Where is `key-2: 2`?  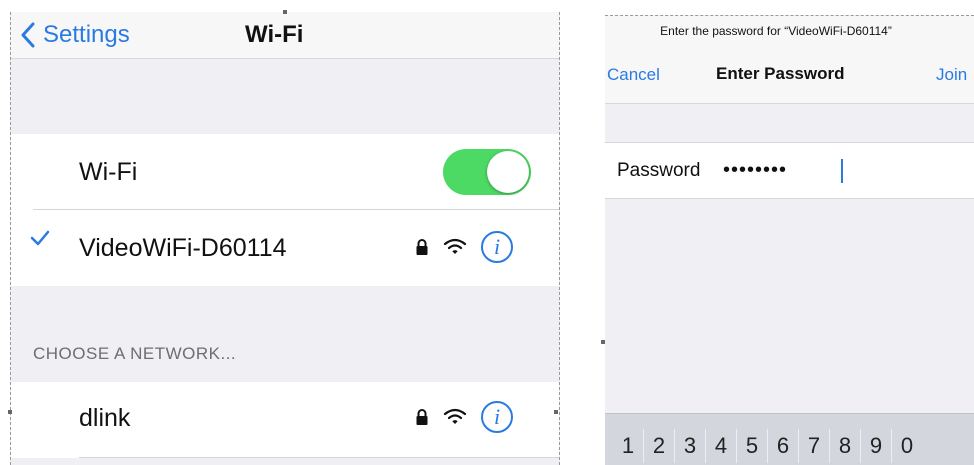 key-2: 2 is located at coordinates (658, 446).